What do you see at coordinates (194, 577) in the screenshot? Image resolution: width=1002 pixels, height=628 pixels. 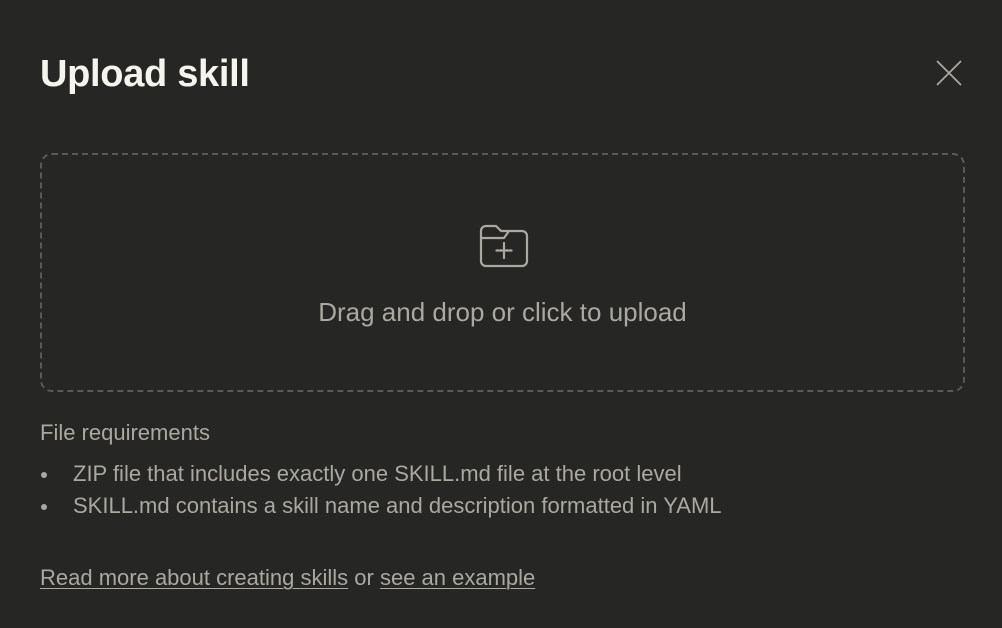 I see `read-more-link: Read more about creating skills` at bounding box center [194, 577].